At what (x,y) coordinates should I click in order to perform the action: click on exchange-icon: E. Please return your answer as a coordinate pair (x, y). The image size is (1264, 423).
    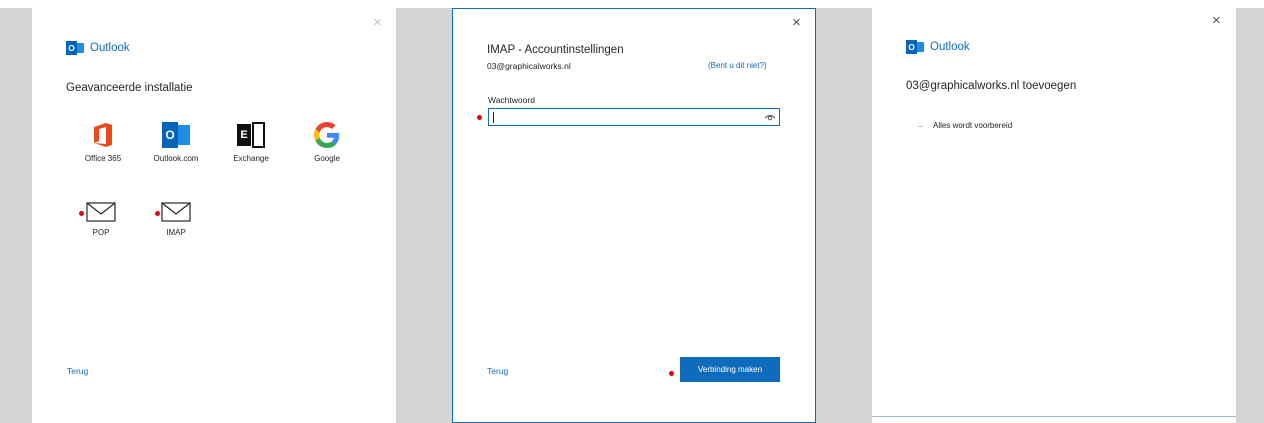
    Looking at the image, I should click on (251, 135).